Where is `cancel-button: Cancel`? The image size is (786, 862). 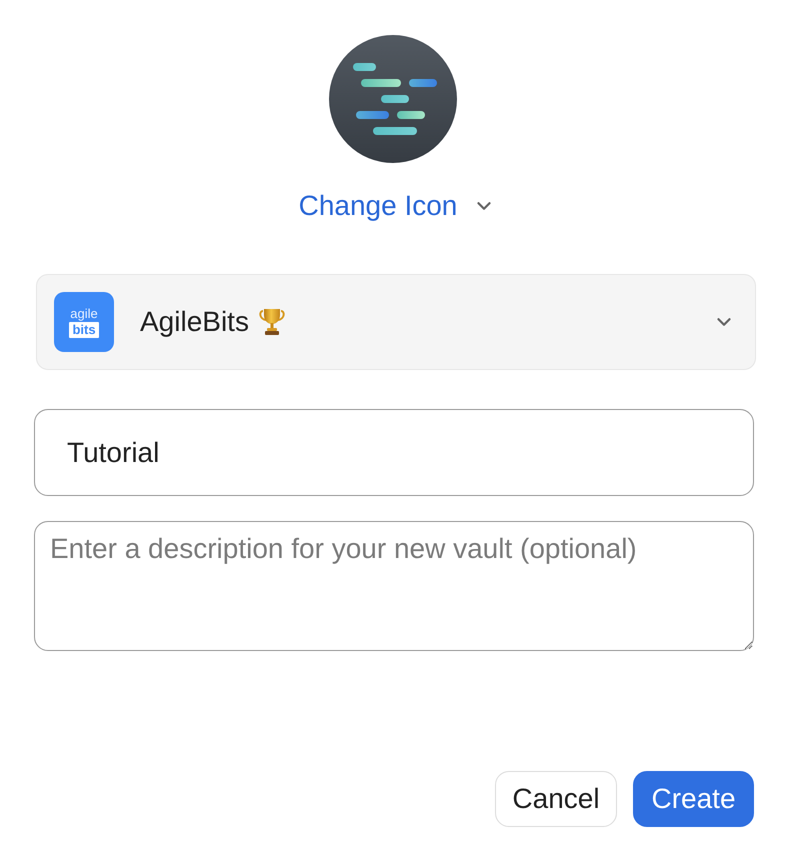 cancel-button: Cancel is located at coordinates (556, 799).